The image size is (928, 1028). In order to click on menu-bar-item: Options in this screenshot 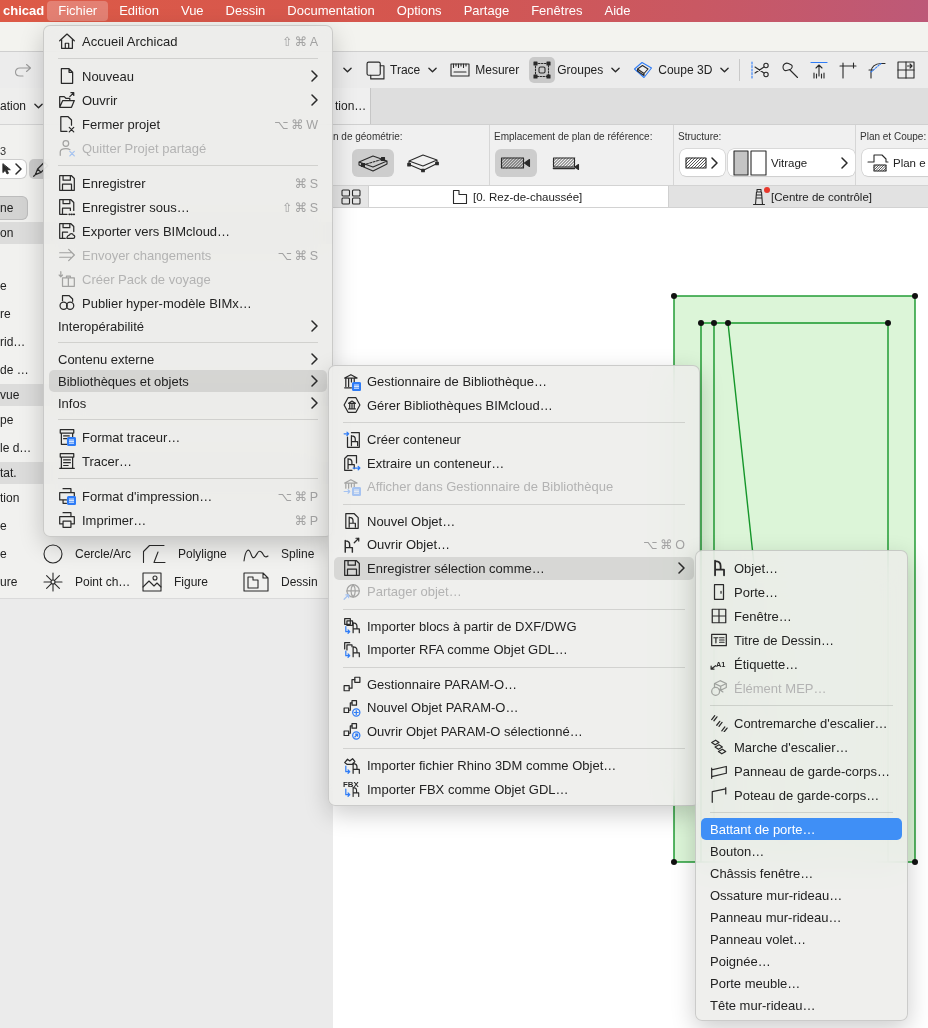, I will do `click(419, 11)`.